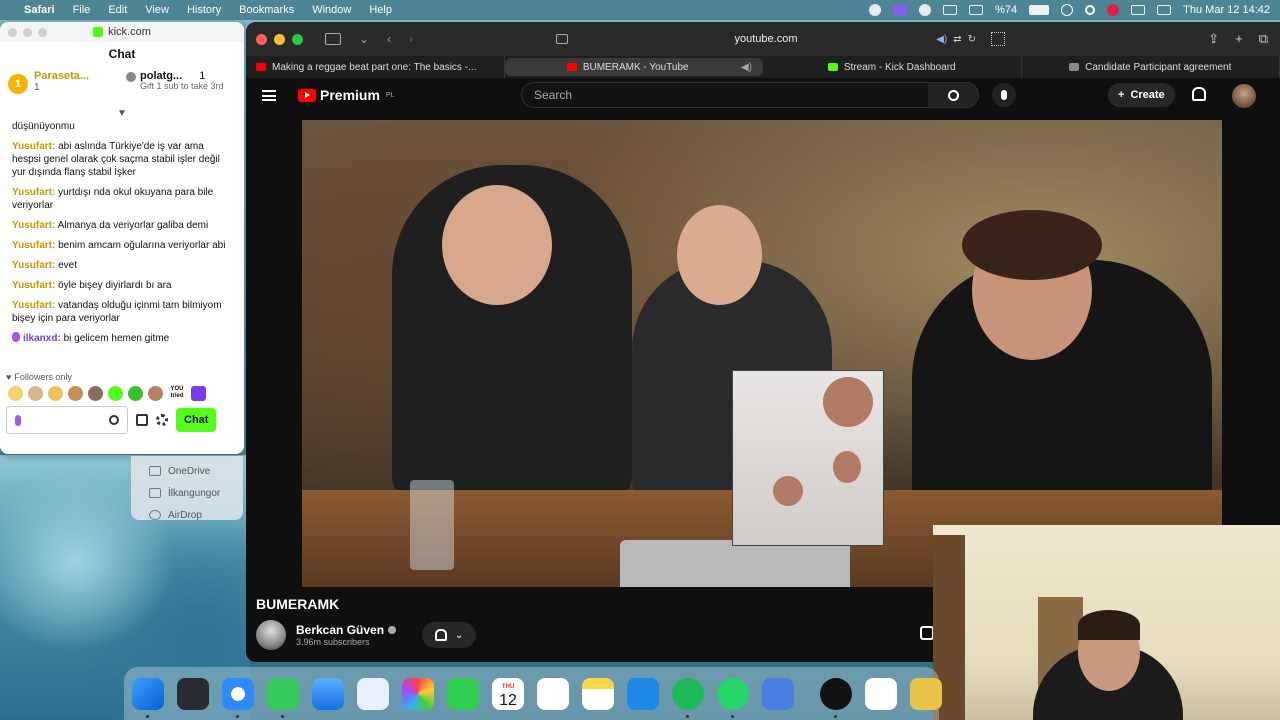  Describe the element at coordinates (957, 39) in the screenshot. I see `translate-icon: ⇄` at that location.